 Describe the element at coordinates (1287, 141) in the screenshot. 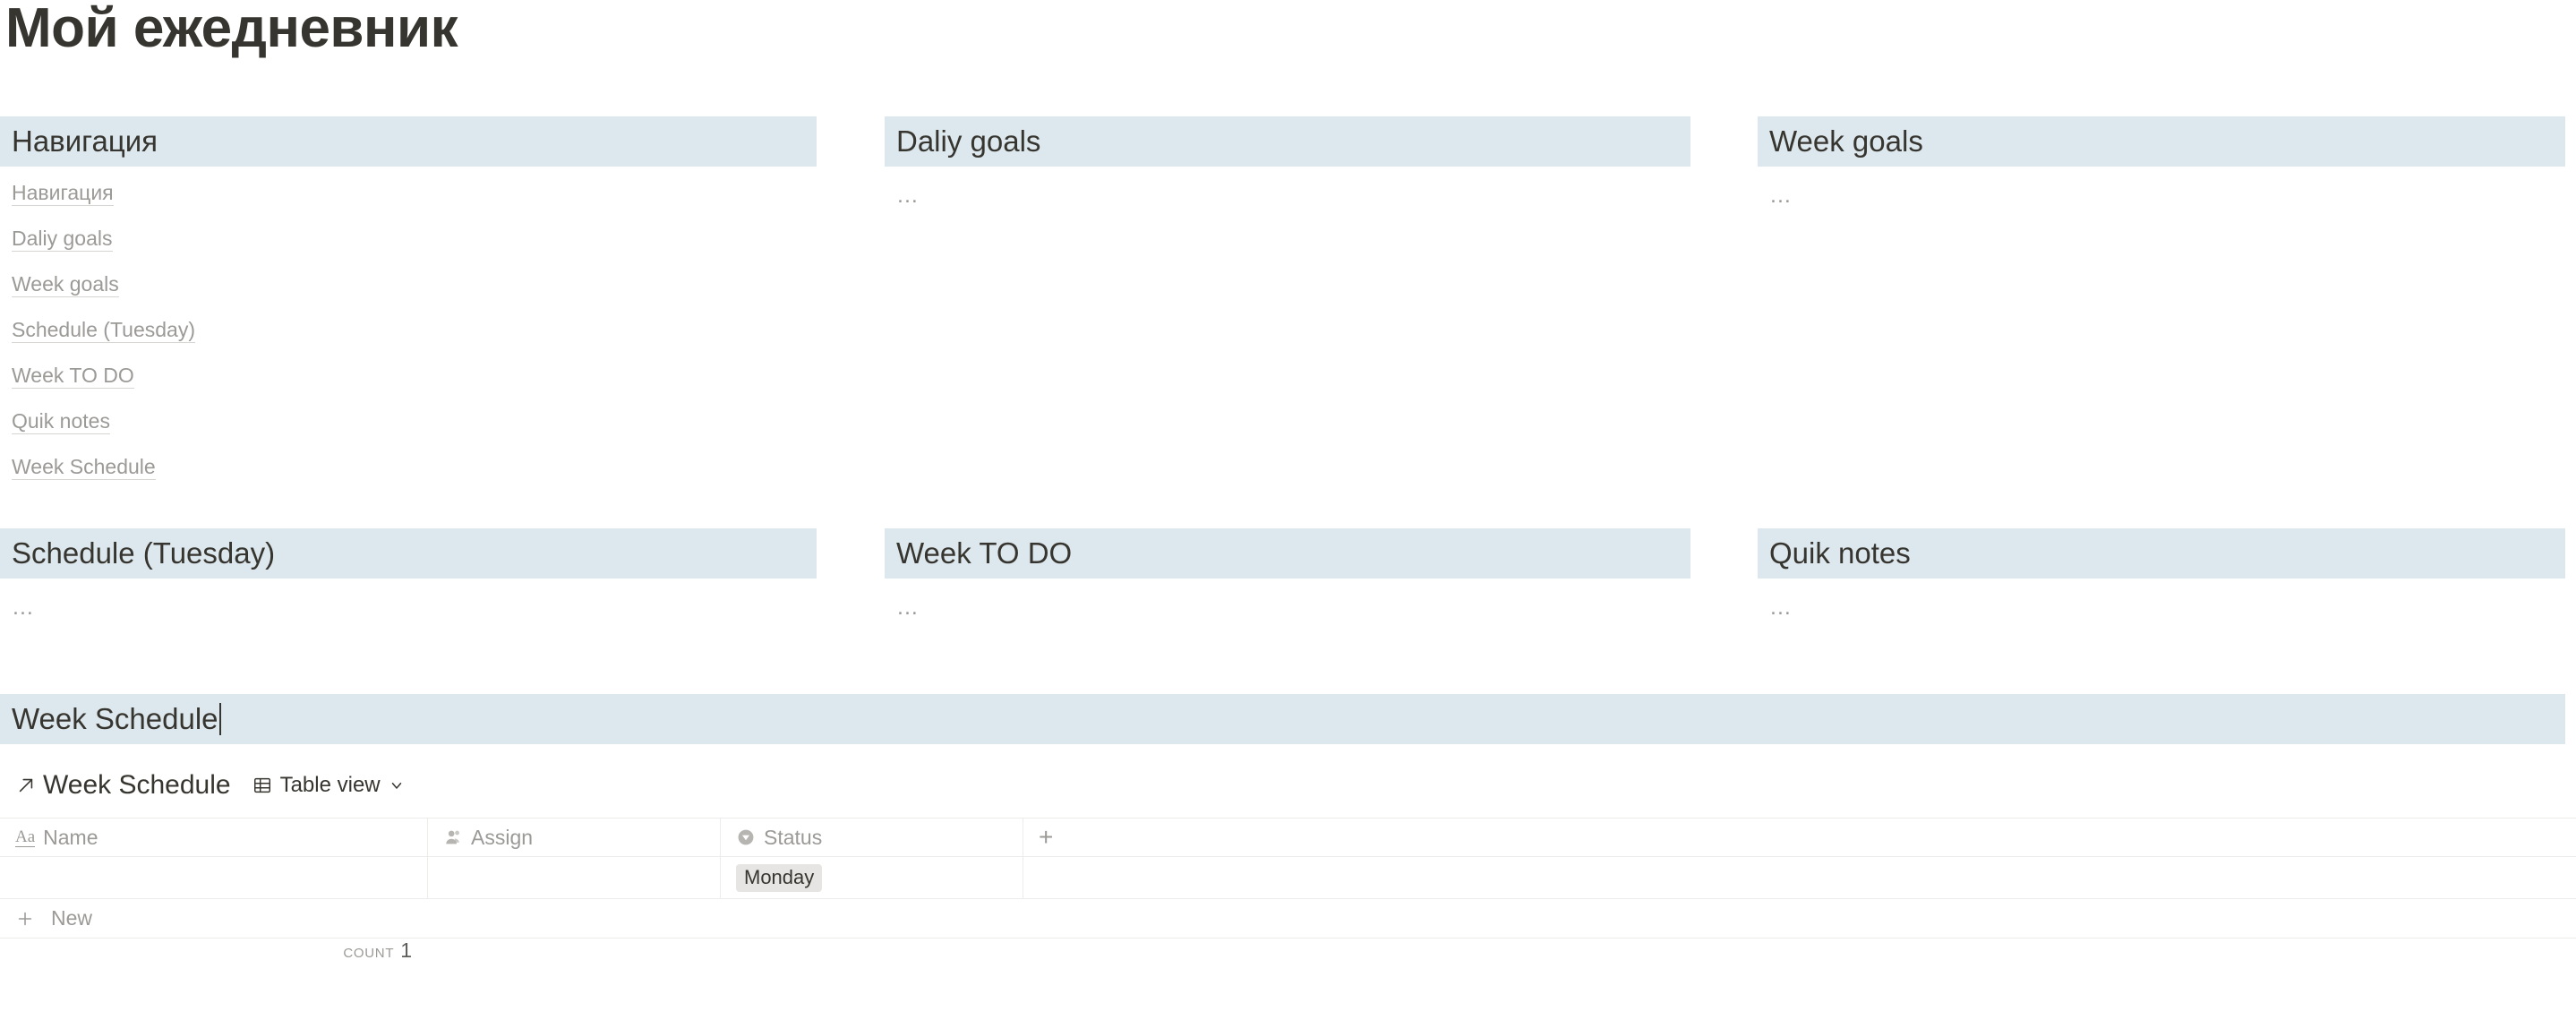

I see `section-heading-daily-goals: Daliy goals` at that location.